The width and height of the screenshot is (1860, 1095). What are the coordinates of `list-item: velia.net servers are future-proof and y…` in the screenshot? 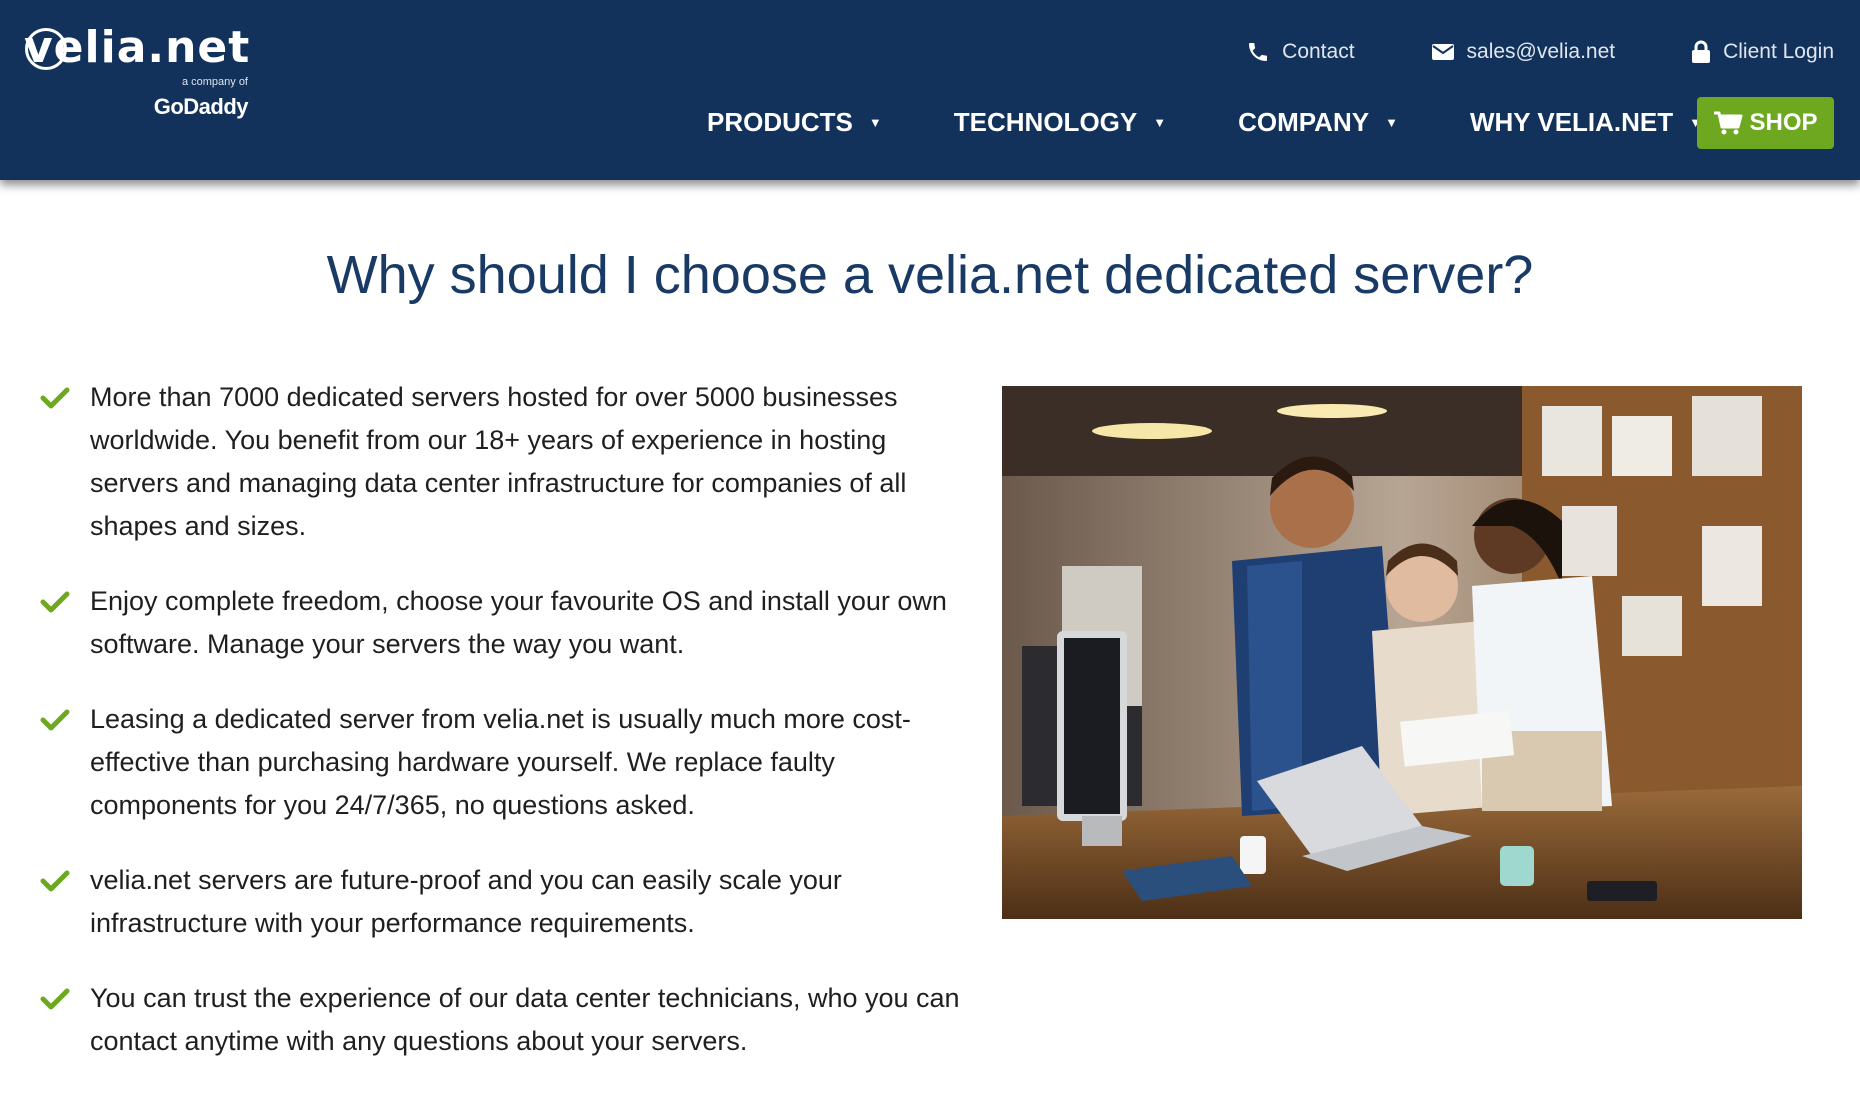 It's located at (500, 902).